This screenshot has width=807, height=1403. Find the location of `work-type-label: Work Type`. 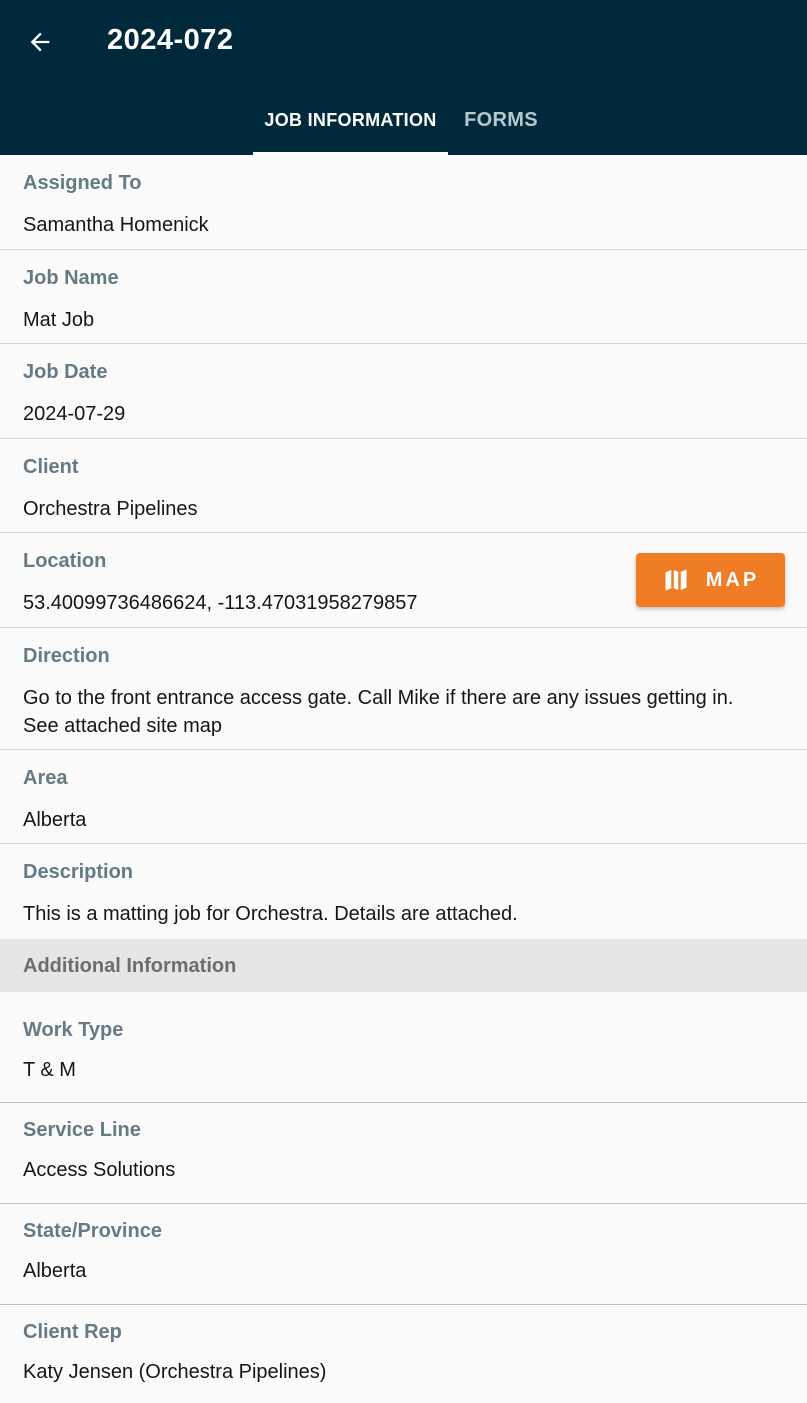

work-type-label: Work Type is located at coordinates (73, 1029).